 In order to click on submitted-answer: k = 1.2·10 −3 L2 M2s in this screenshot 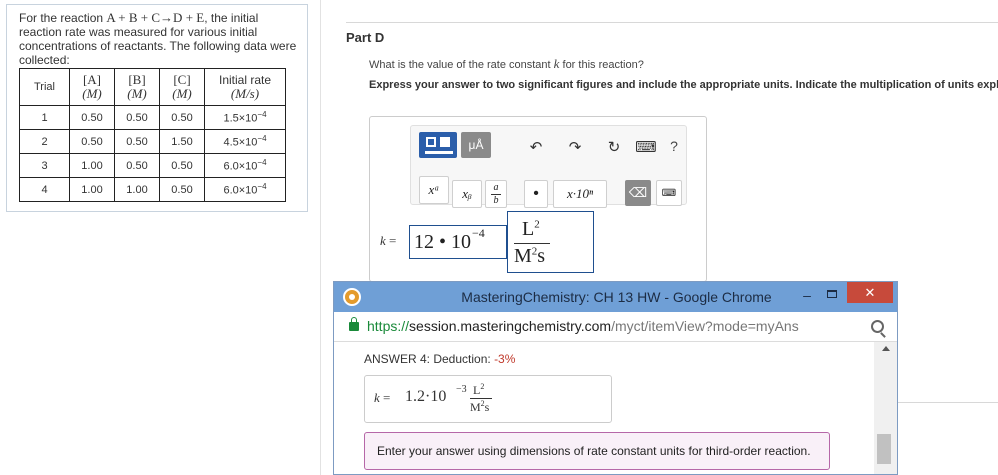, I will do `click(488, 399)`.